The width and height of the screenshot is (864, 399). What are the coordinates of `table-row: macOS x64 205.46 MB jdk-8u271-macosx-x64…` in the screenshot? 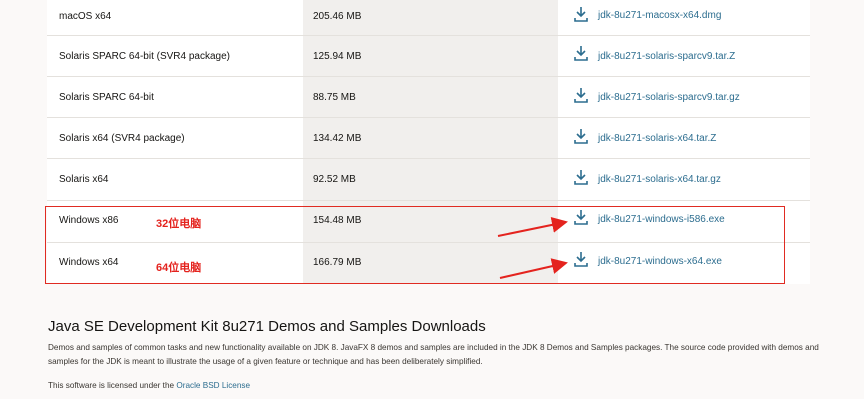 It's located at (428, 18).